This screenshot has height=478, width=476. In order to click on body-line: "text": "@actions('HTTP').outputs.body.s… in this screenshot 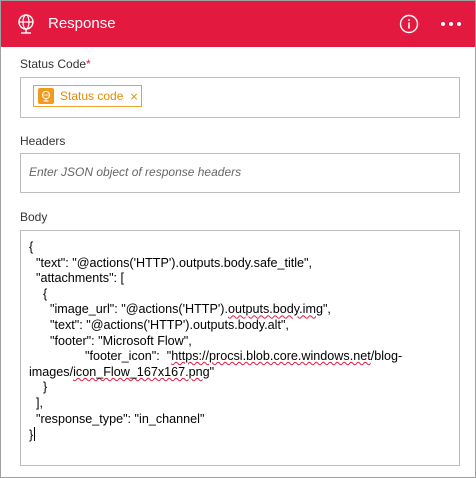, I will do `click(171, 262)`.